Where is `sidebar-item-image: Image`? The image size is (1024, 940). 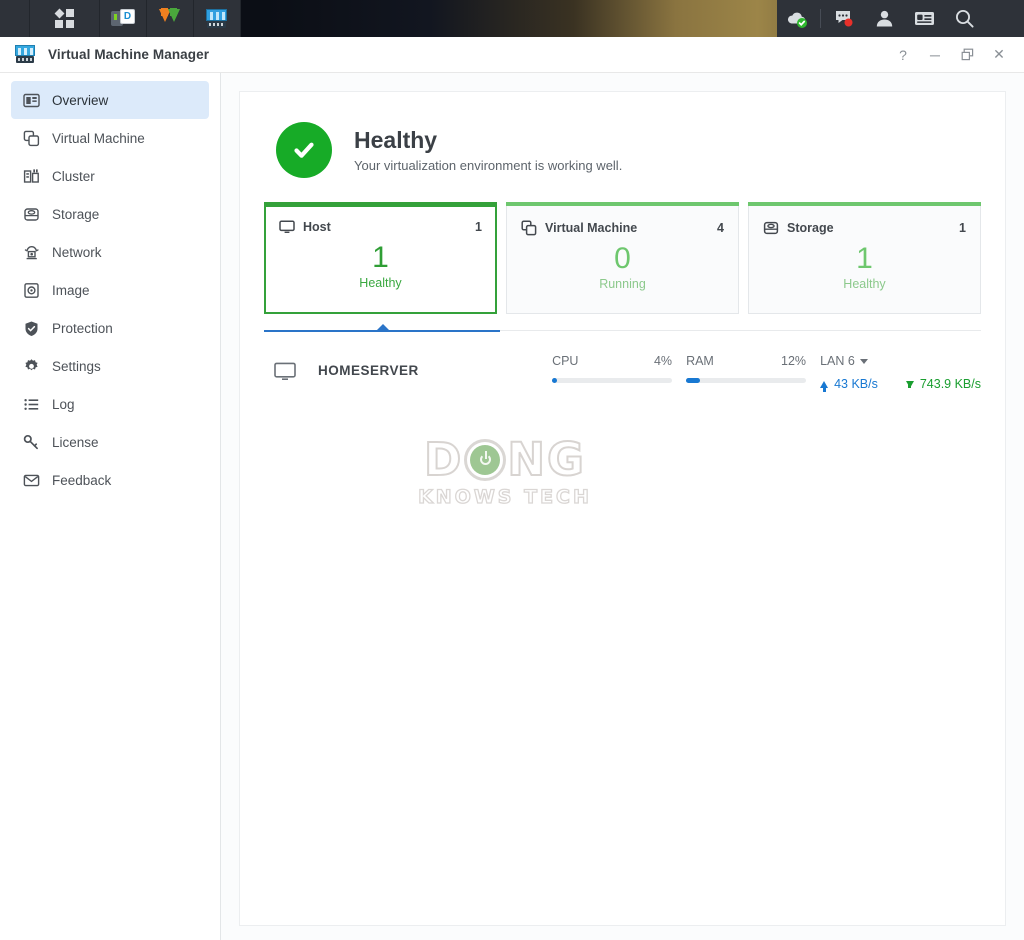
sidebar-item-image: Image is located at coordinates (110, 290).